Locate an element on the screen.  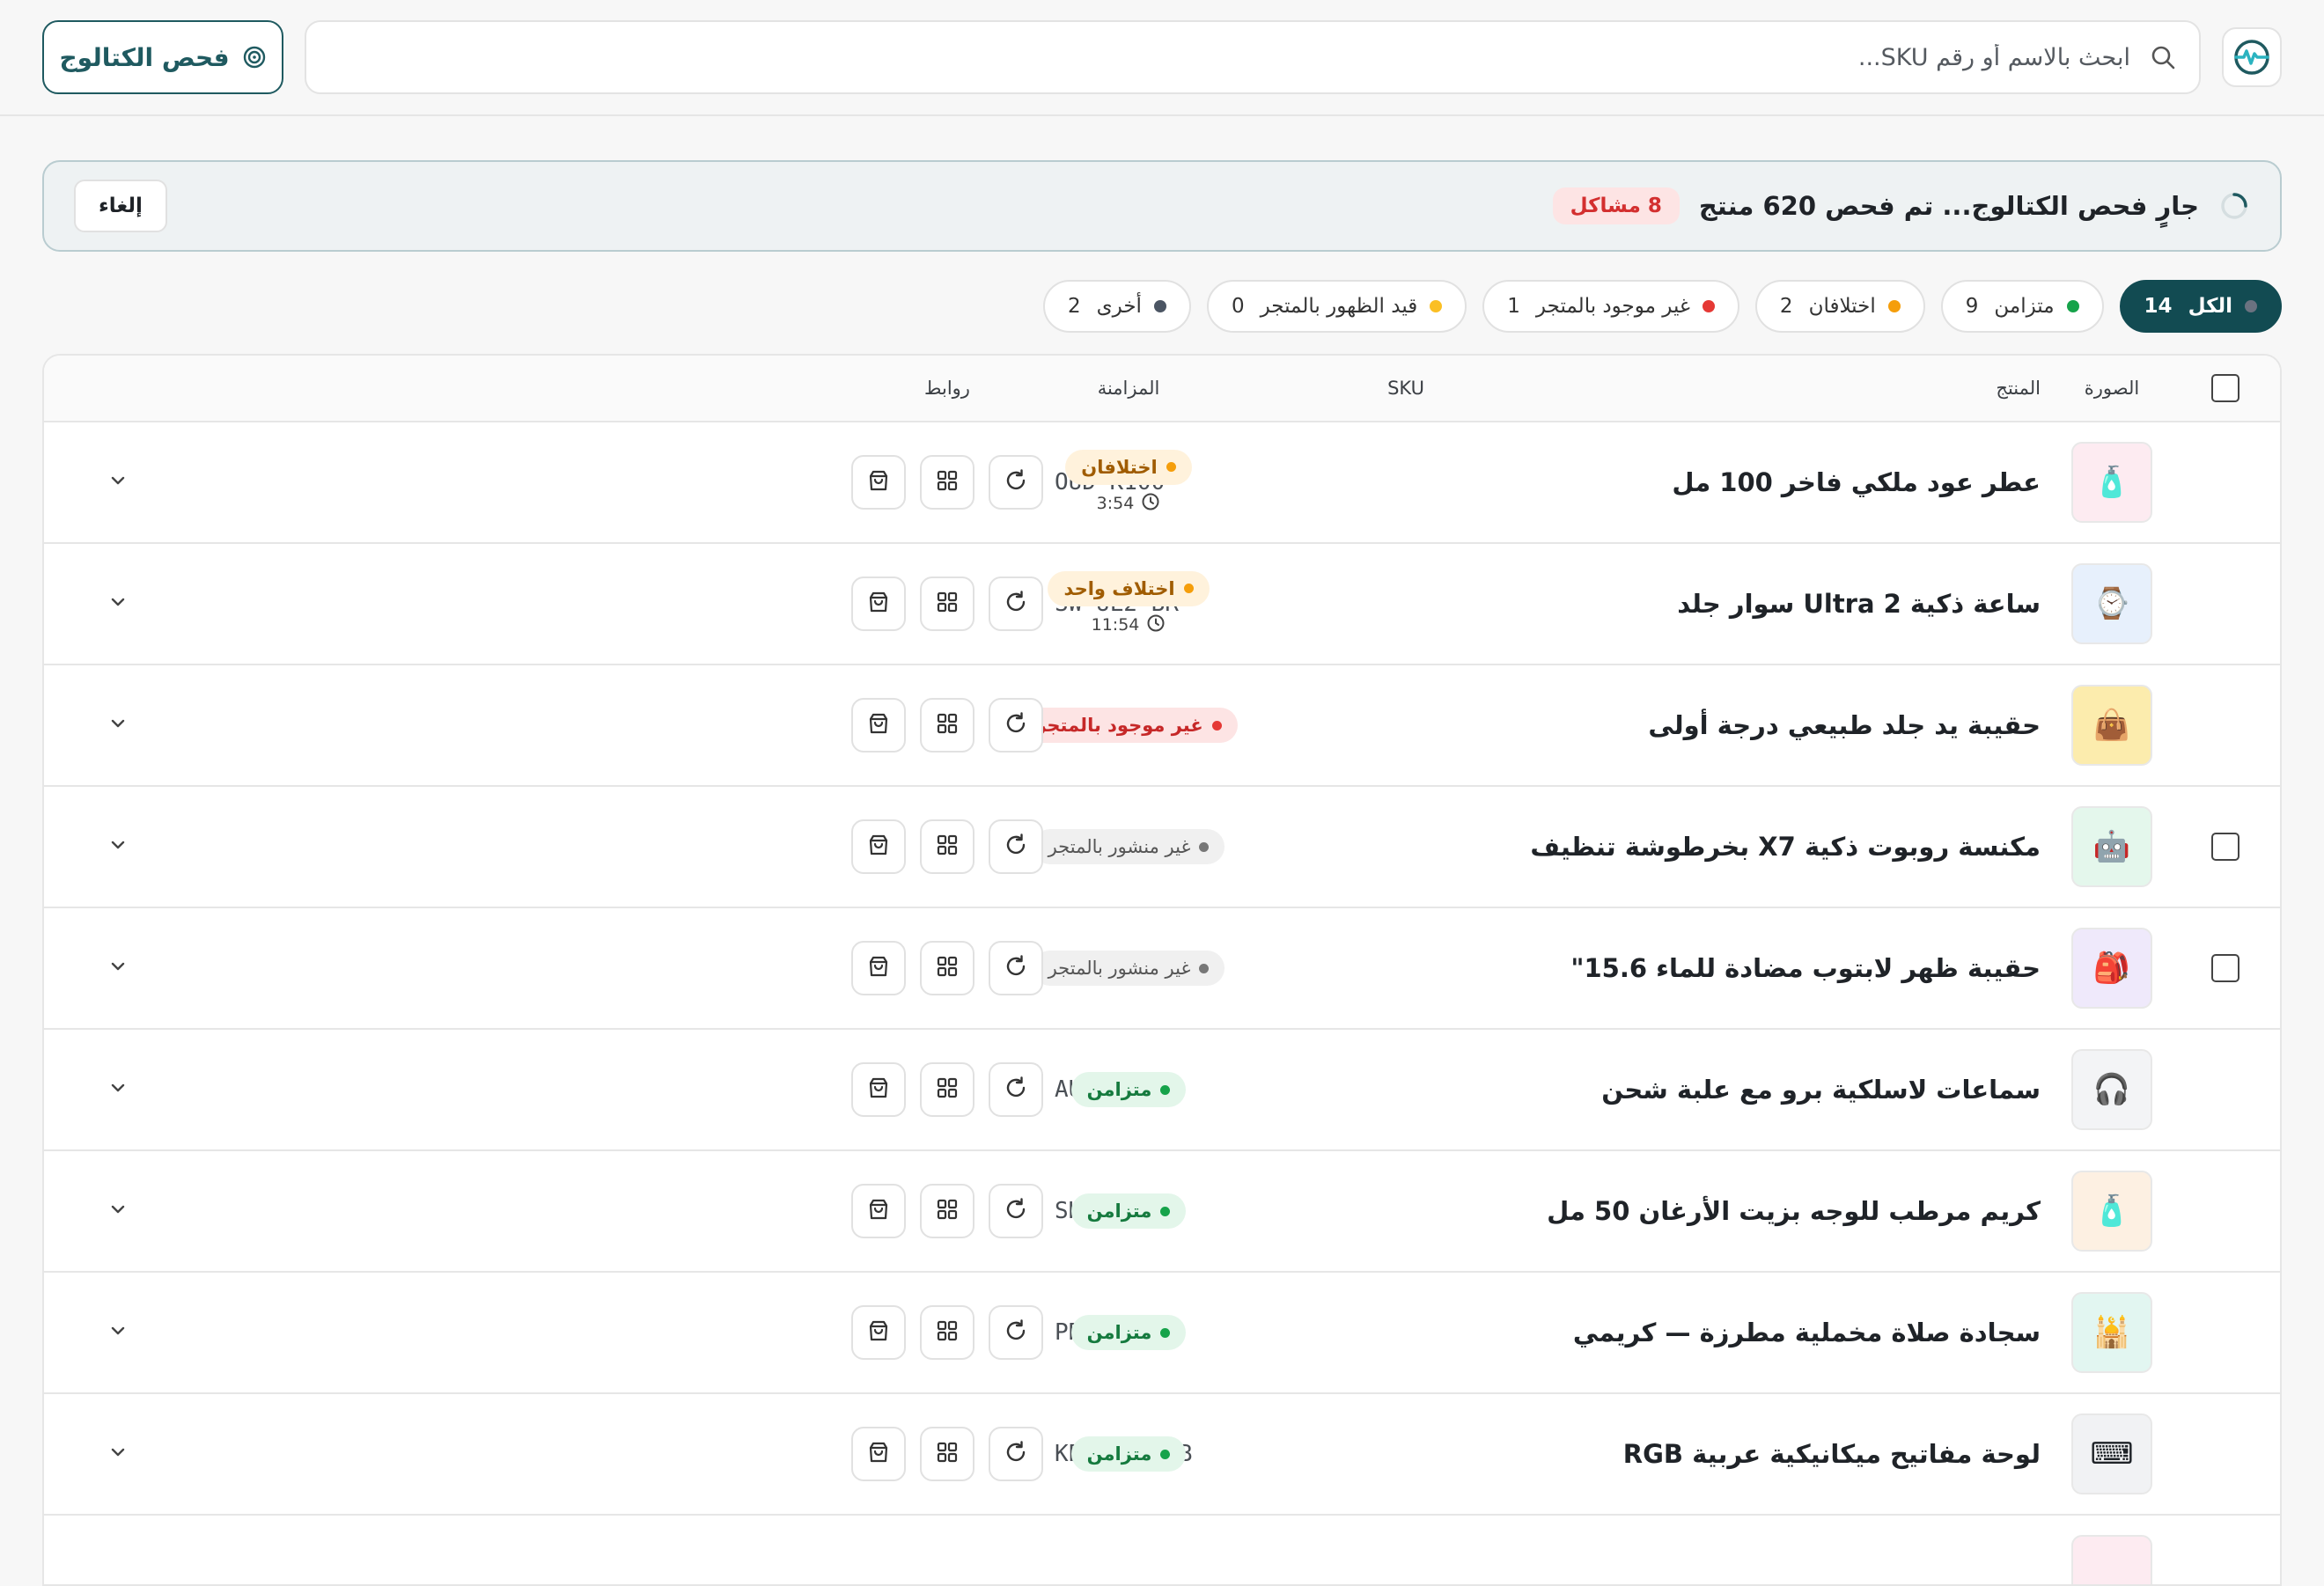
product-name: ساعة ذكية Ultra 2 سوار جلد is located at coordinates (1859, 604).